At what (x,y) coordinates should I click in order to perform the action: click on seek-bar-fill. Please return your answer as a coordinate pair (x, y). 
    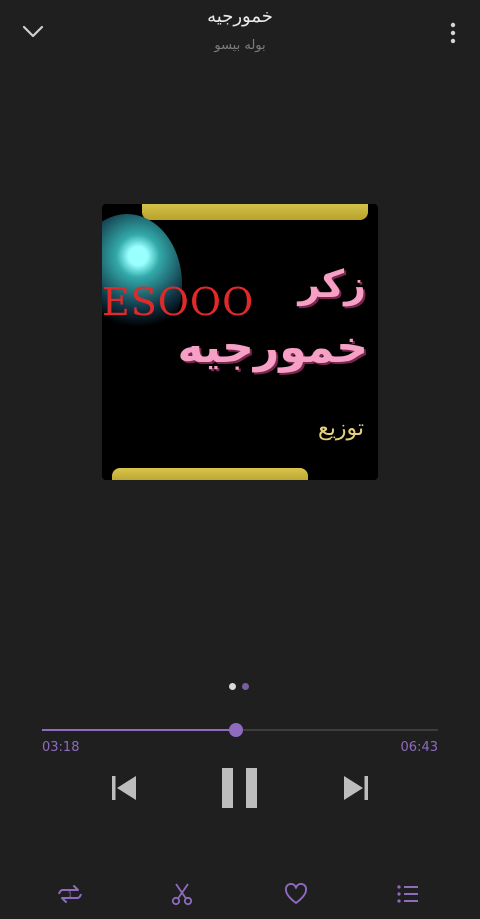
    Looking at the image, I should click on (139, 730).